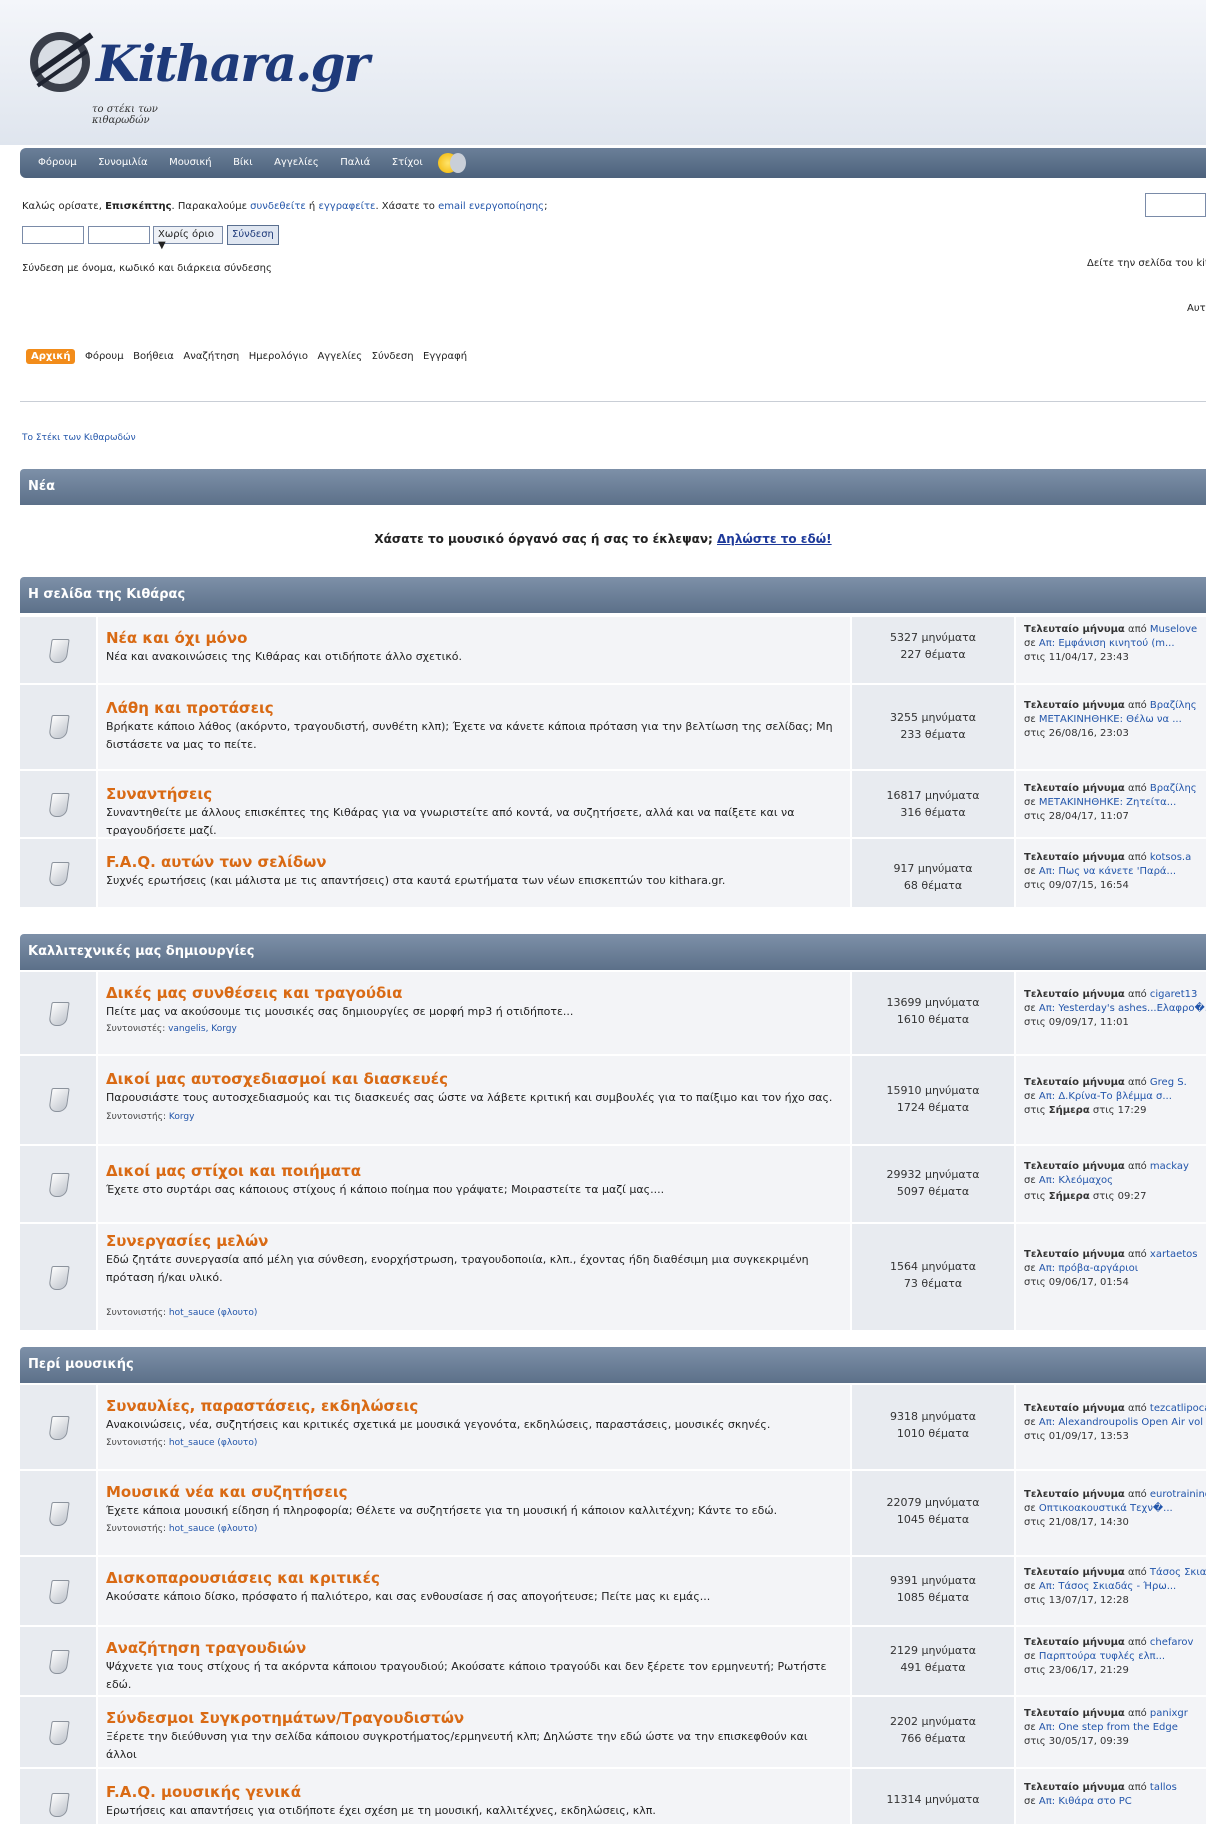 The image size is (1206, 1824). What do you see at coordinates (613, 952) in the screenshot?
I see `category-header: Καλλιτεχνικές μας δημιουργίες` at bounding box center [613, 952].